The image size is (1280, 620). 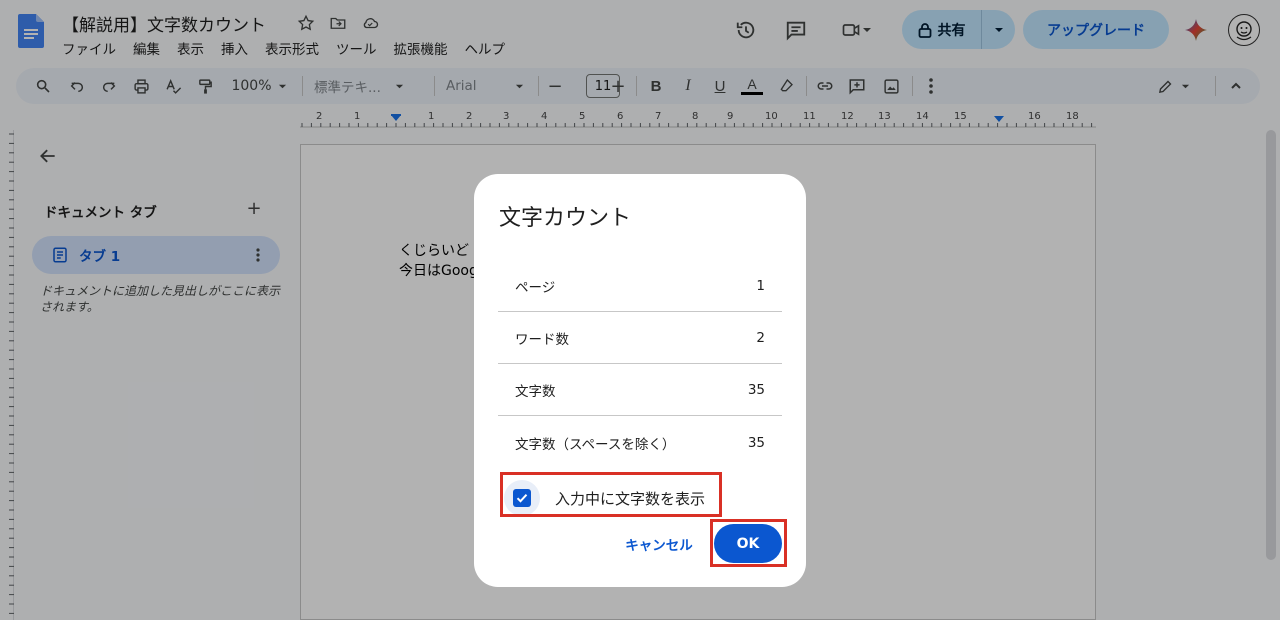 I want to click on stat-value: 1, so click(x=760, y=285).